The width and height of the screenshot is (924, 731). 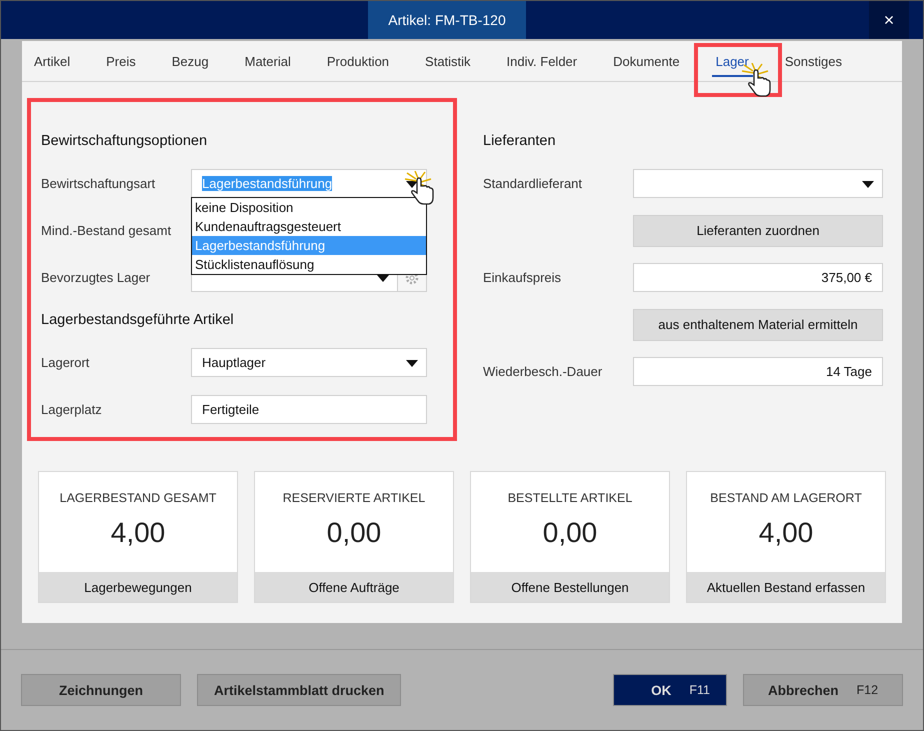 I want to click on card-title: LAGERBESTAND GESAMT, so click(x=138, y=498).